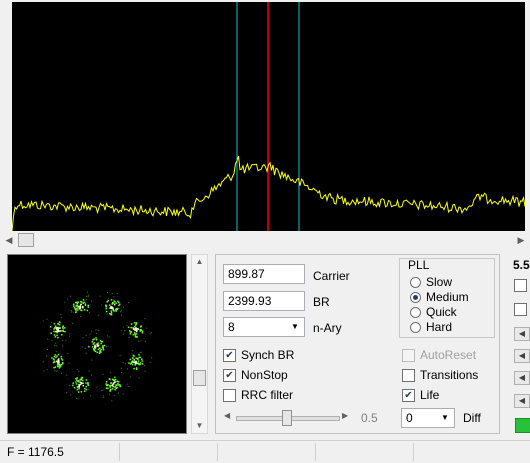 This screenshot has width=530, height=463. Describe the element at coordinates (521, 265) in the screenshot. I see `side-value-label: 5.5` at that location.